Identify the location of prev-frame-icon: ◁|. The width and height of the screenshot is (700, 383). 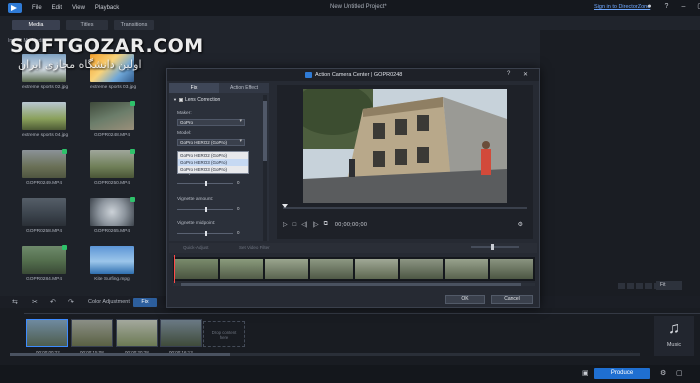
(304, 224).